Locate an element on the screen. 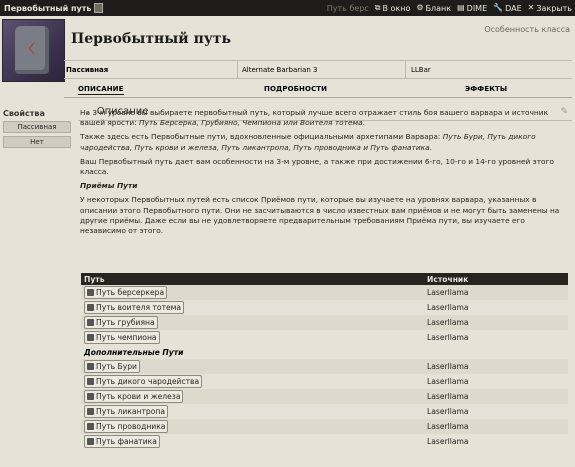  popout-button: ⧉ В окно is located at coordinates (393, 8).